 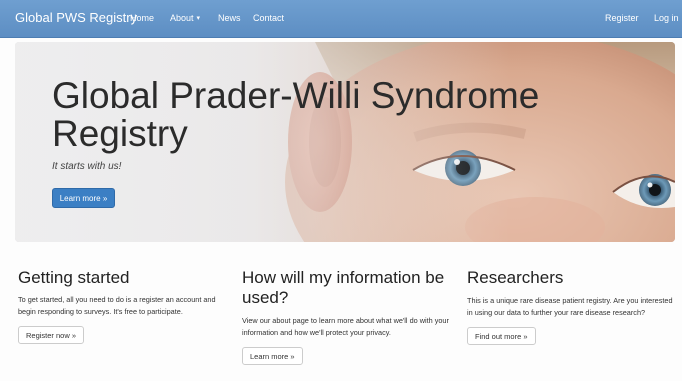 I want to click on nav-about-dropdown: About ▾, so click(x=185, y=18).